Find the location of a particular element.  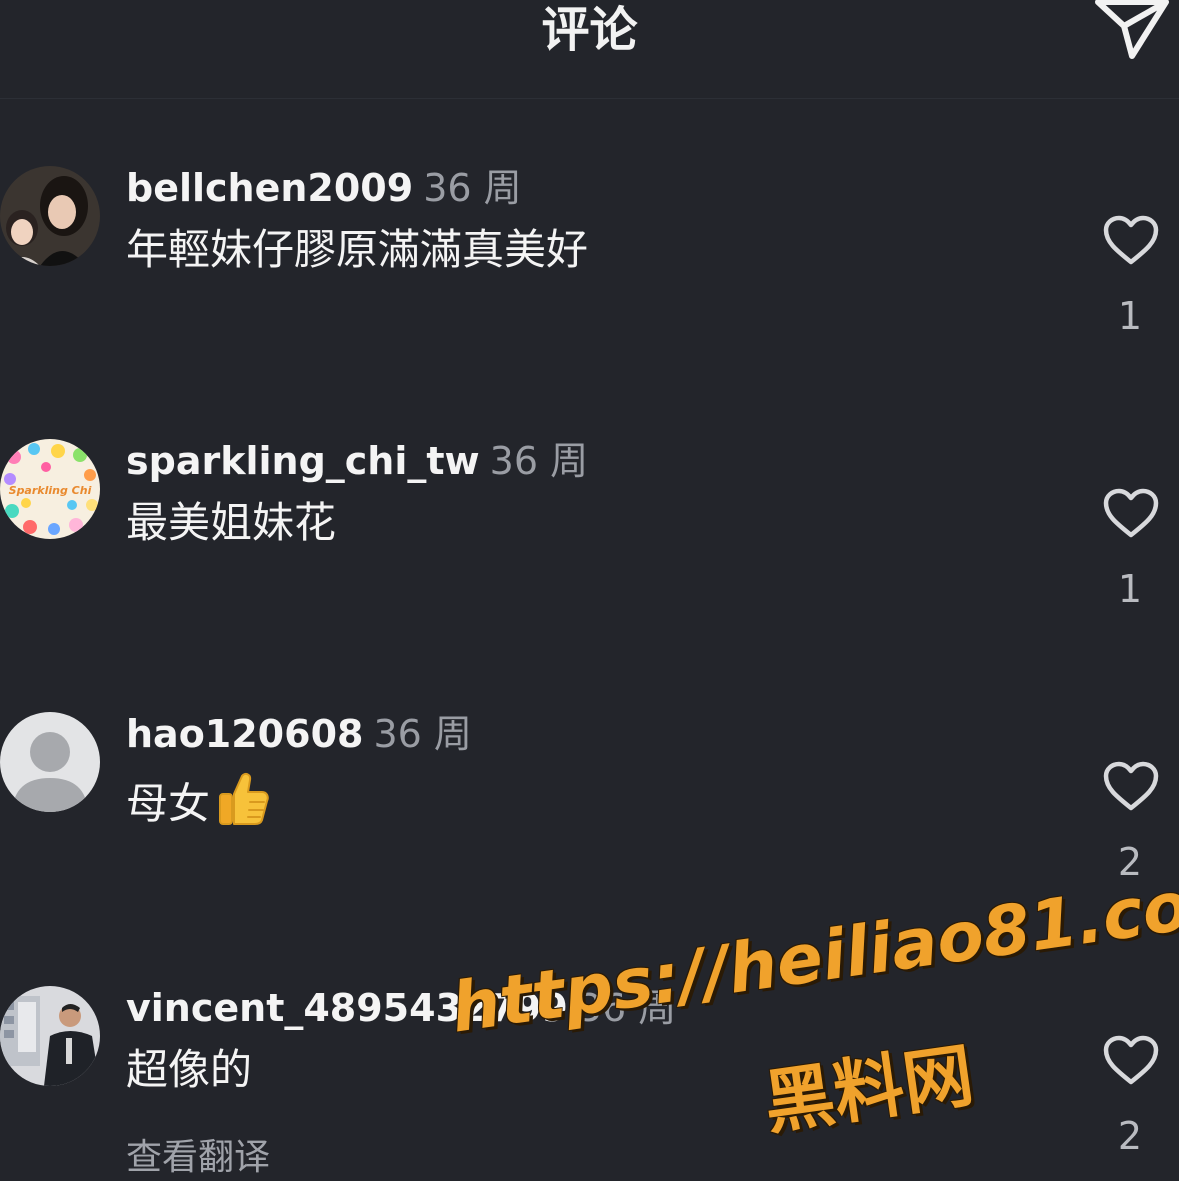

watermark-label: 黑料网 is located at coordinates (869, 1089).